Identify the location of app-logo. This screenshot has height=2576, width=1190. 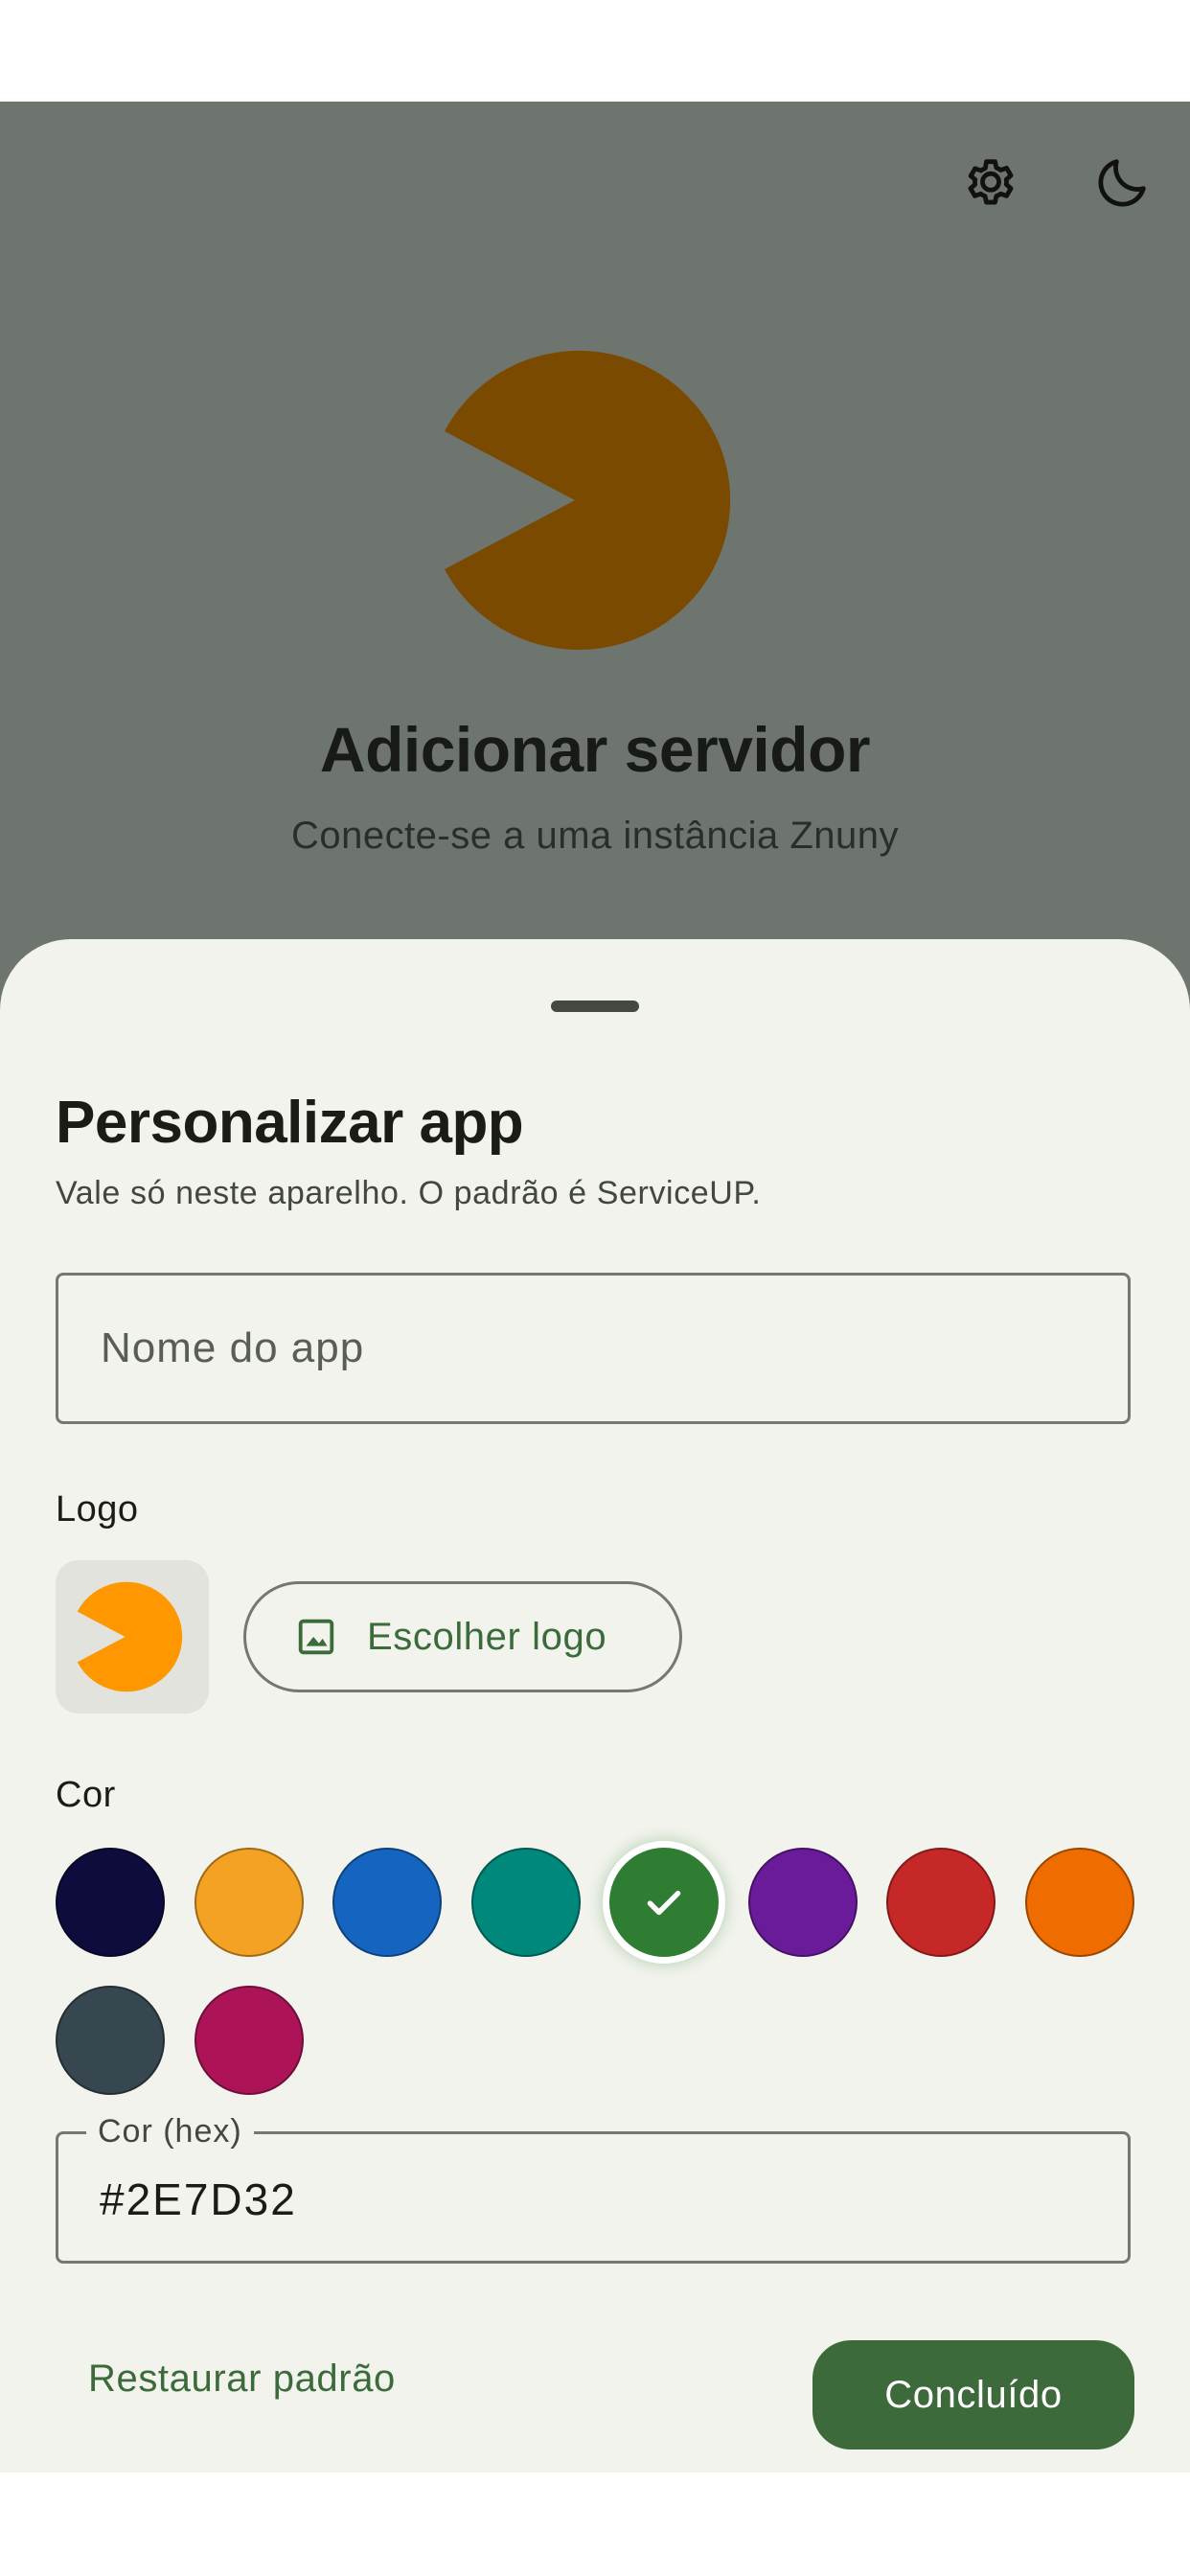
(588, 500).